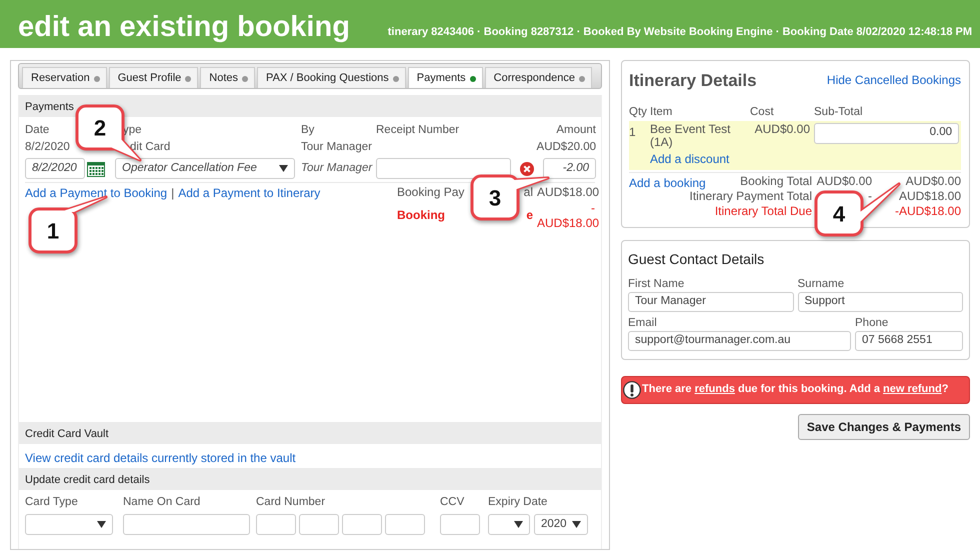 Image resolution: width=980 pixels, height=560 pixels. Describe the element at coordinates (933, 181) in the screenshot. I see `total-value: AUD$0.00` at that location.